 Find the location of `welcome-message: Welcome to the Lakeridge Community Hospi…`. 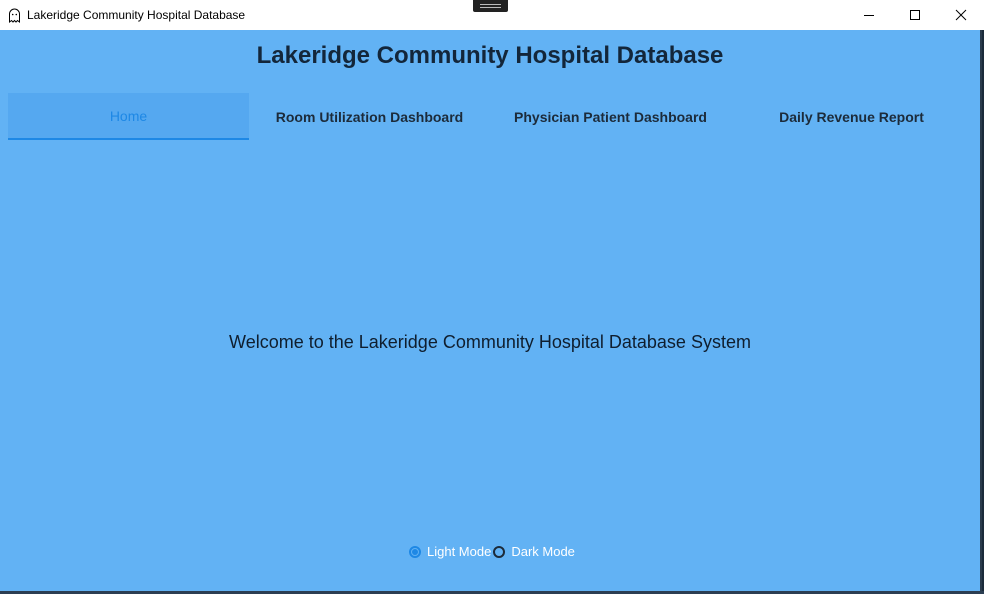

welcome-message: Welcome to the Lakeridge Community Hospi… is located at coordinates (490, 342).